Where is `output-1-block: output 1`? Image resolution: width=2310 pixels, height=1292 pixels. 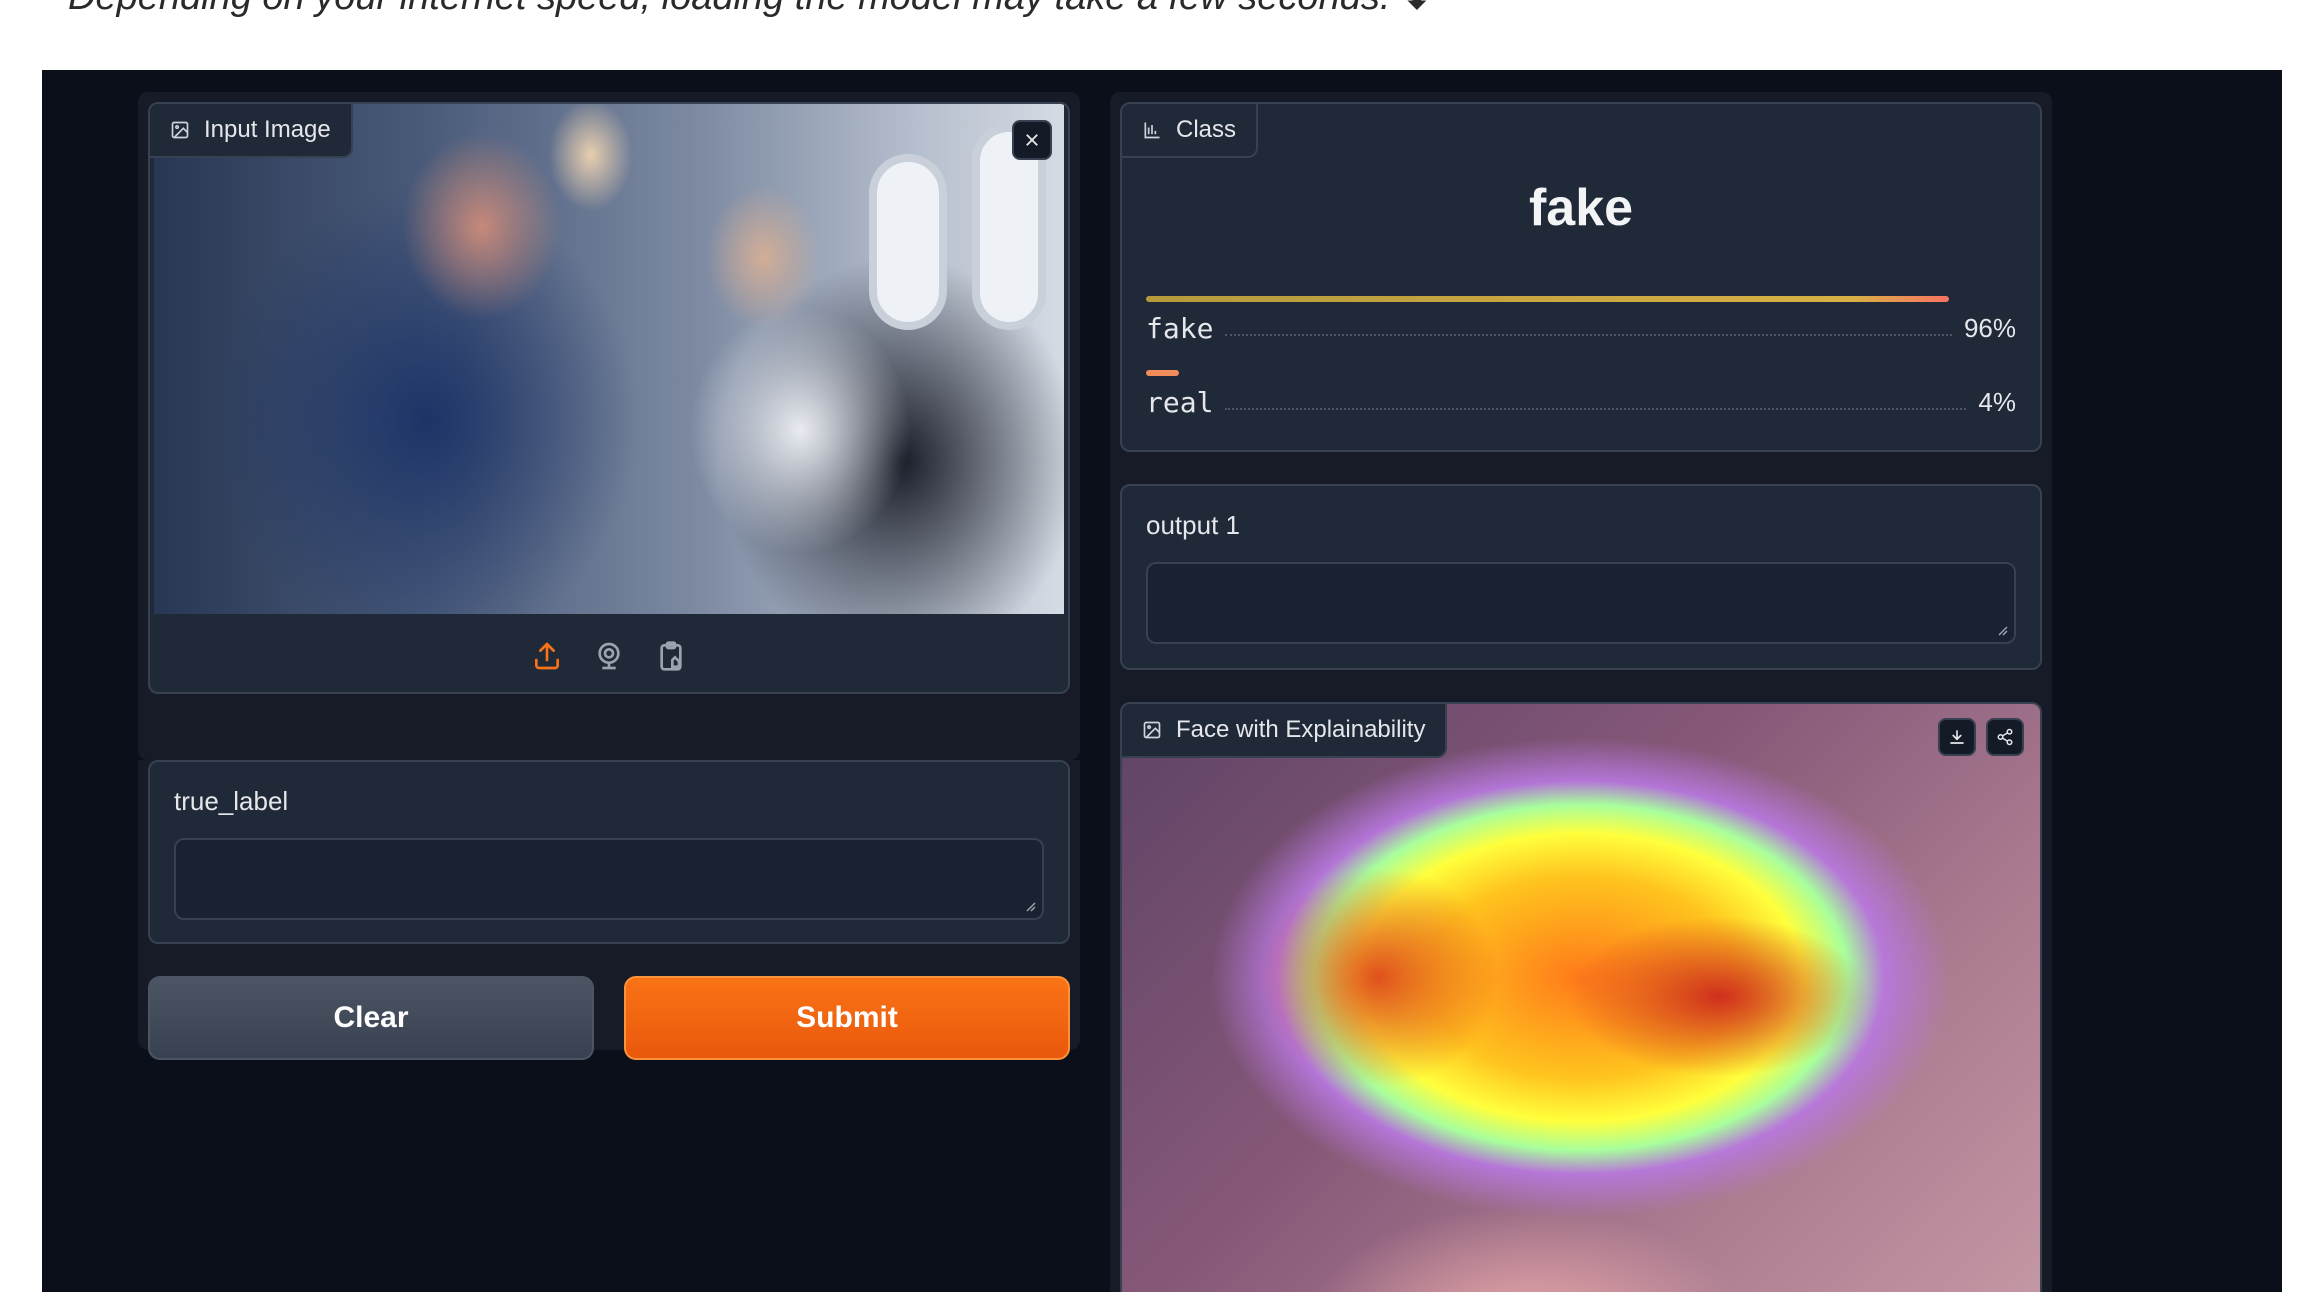
output-1-block: output 1 is located at coordinates (1581, 577).